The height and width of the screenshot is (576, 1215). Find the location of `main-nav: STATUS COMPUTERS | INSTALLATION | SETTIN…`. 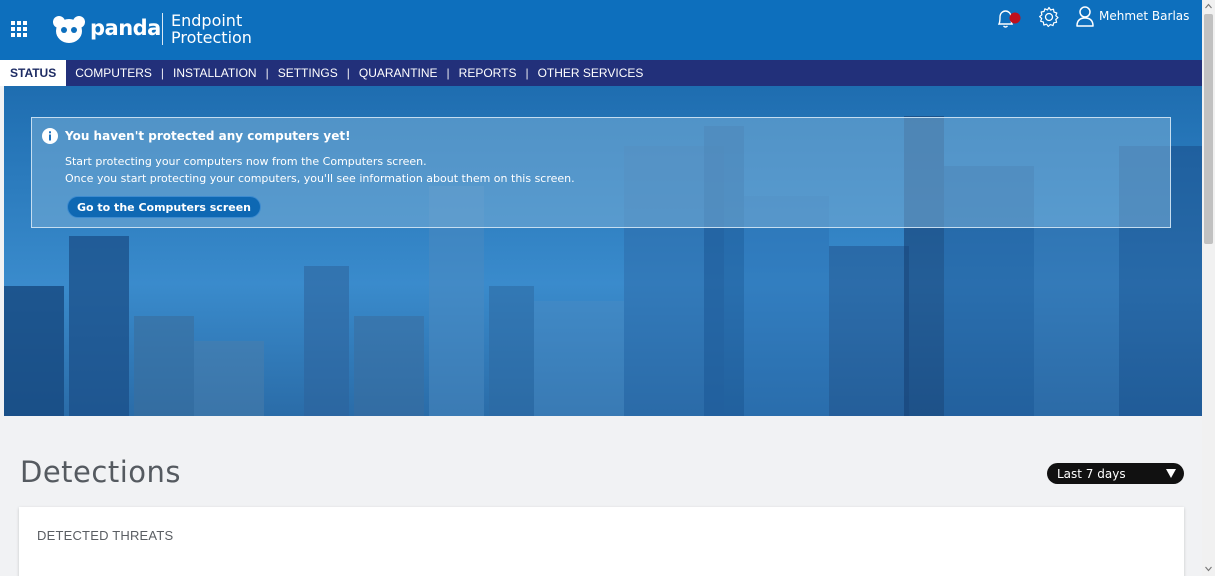

main-nav: STATUS COMPUTERS | INSTALLATION | SETTIN… is located at coordinates (601, 73).